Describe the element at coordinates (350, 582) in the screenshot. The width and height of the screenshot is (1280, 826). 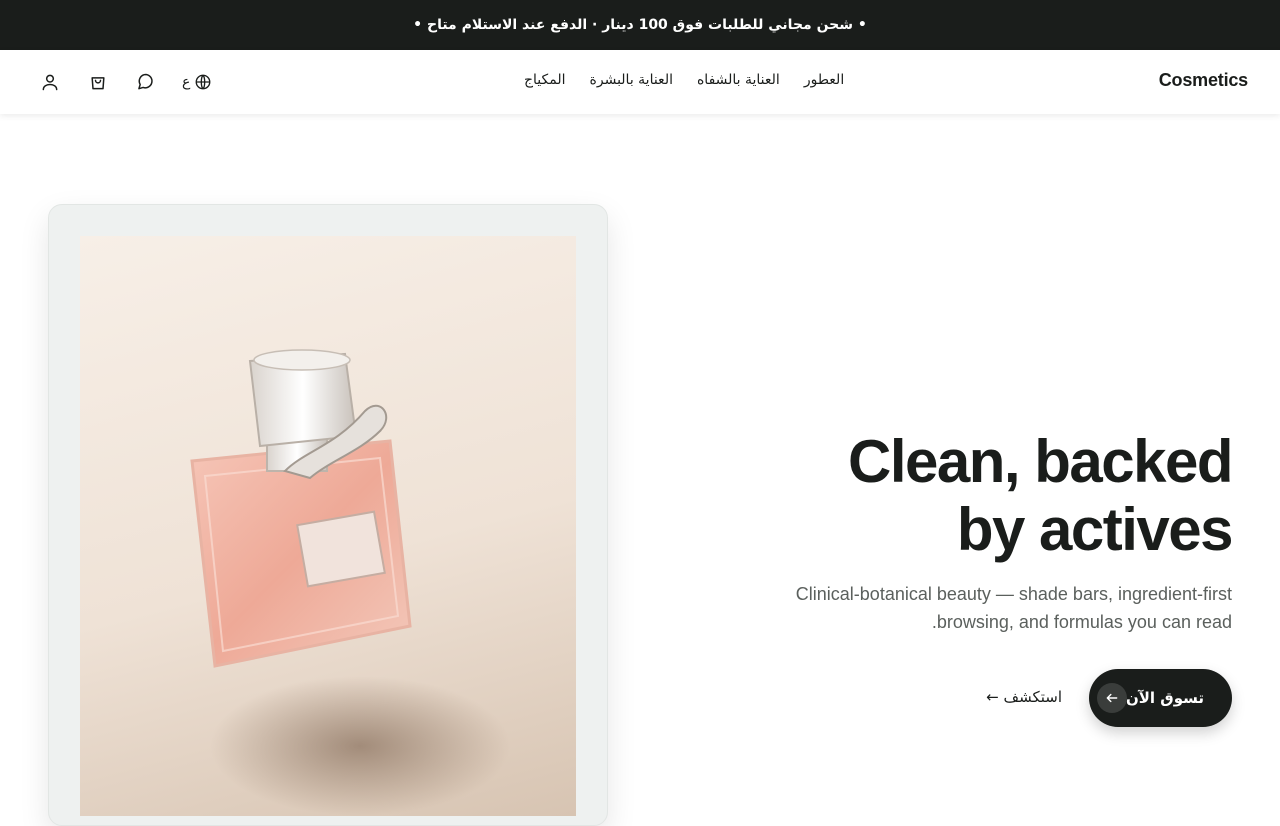
I see `perfume-bottle-illustration` at that location.